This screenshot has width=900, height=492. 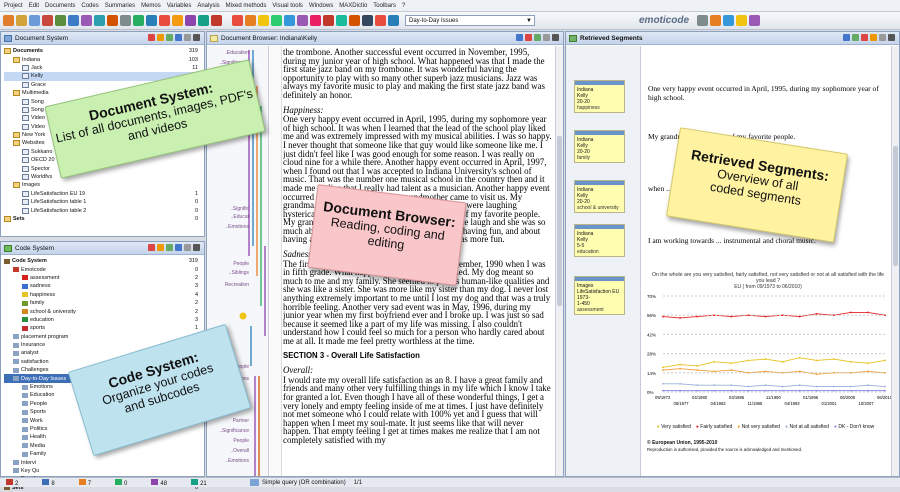 I want to click on html-icon, so click(x=864, y=37).